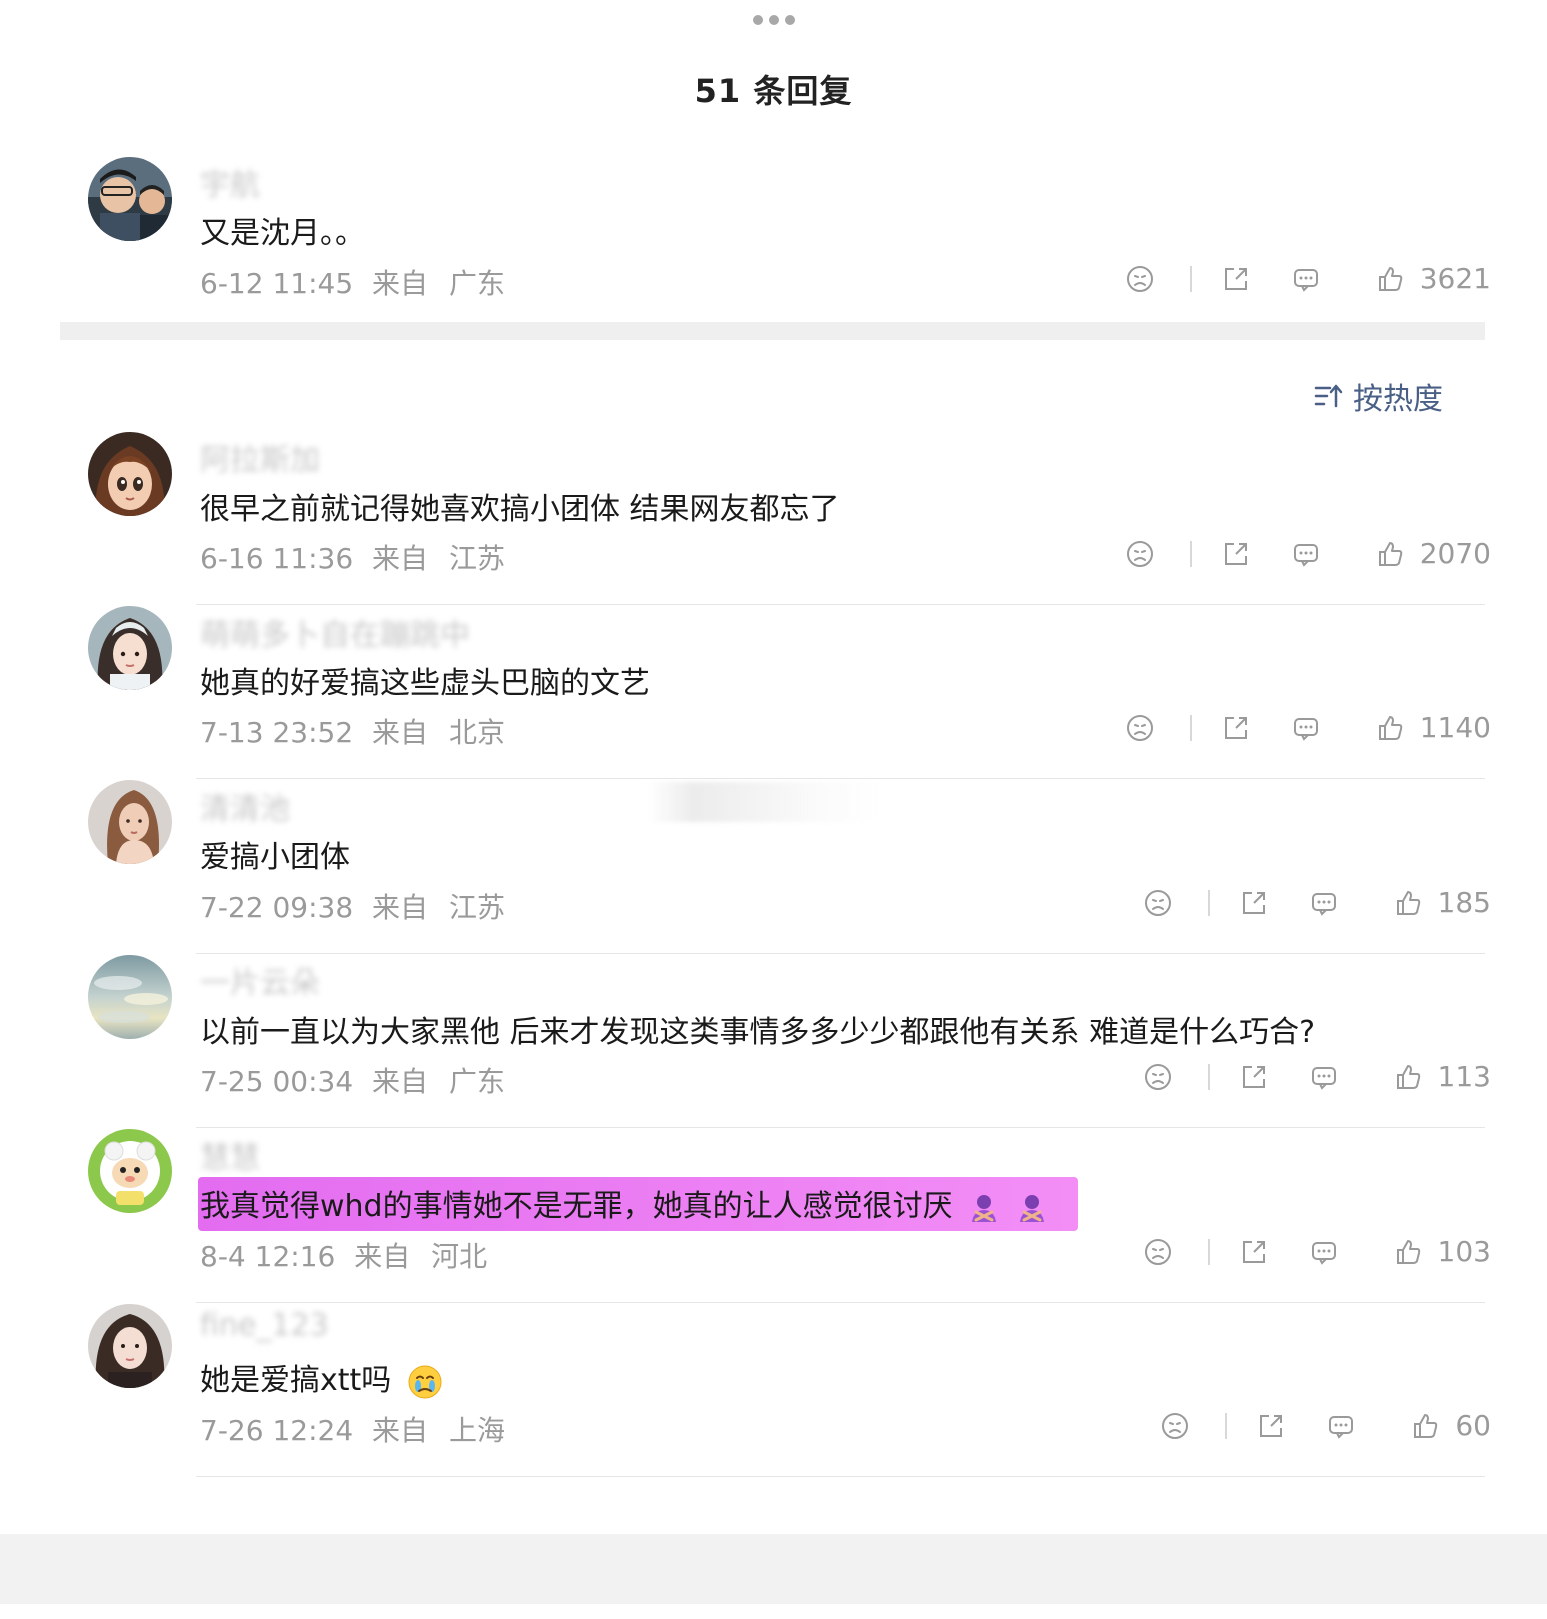 The image size is (1547, 1619). I want to click on page-title: 51 条回复, so click(773, 91).